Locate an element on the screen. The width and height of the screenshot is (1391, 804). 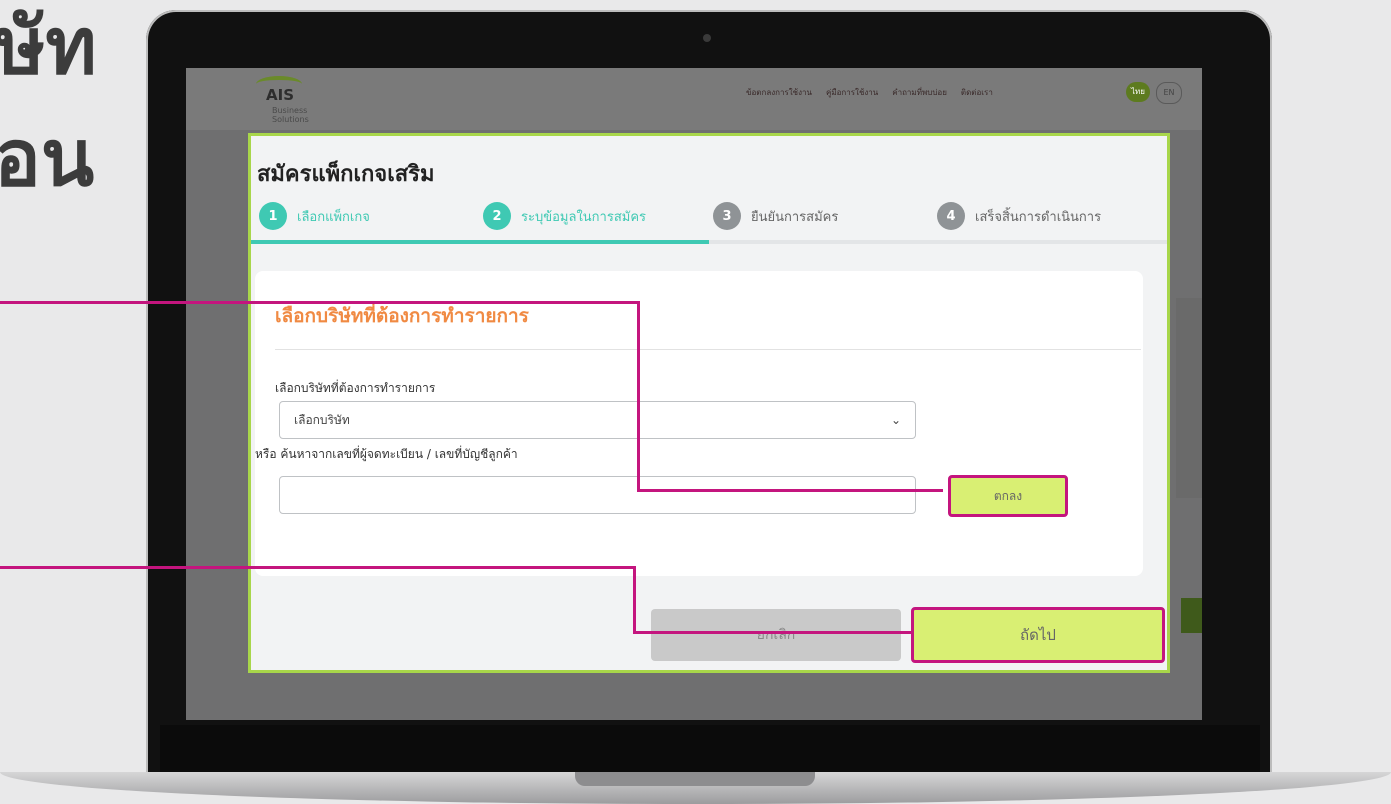
step-number: 3 is located at coordinates (727, 216).